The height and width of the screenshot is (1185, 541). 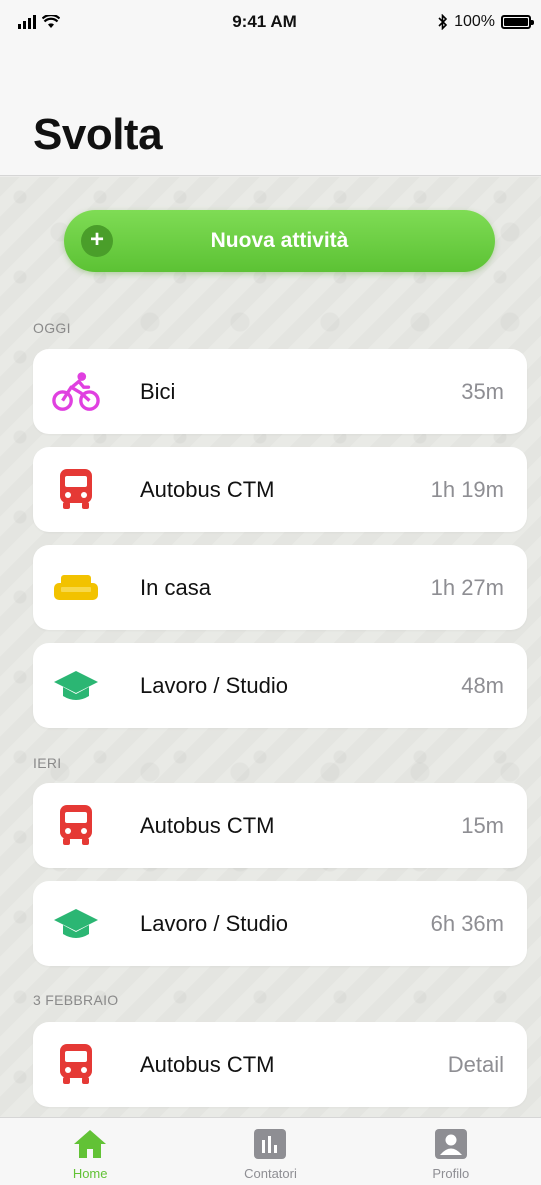 What do you see at coordinates (517, 22) in the screenshot?
I see `battery-icon` at bounding box center [517, 22].